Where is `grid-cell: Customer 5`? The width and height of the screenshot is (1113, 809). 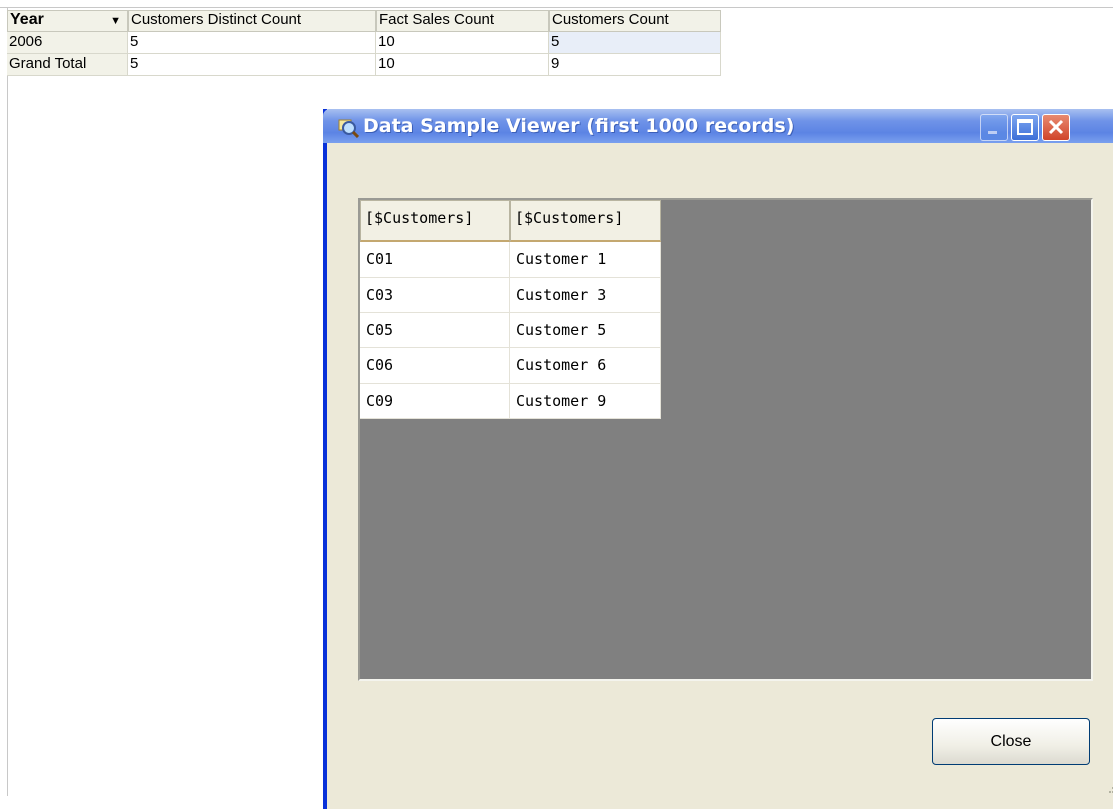 grid-cell: Customer 5 is located at coordinates (585, 330).